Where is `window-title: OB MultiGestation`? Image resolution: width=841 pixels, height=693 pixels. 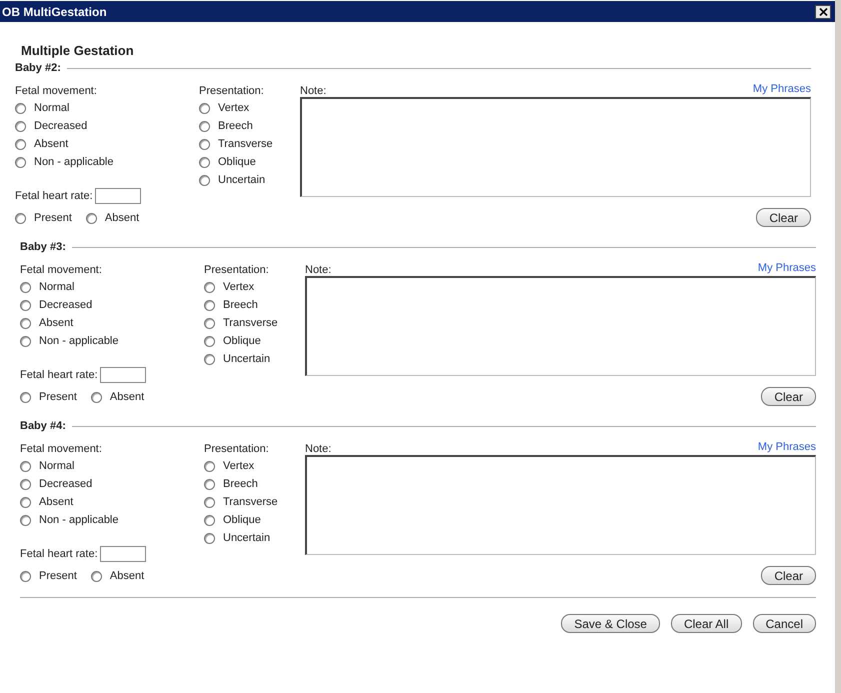
window-title: OB MultiGestation is located at coordinates (54, 11).